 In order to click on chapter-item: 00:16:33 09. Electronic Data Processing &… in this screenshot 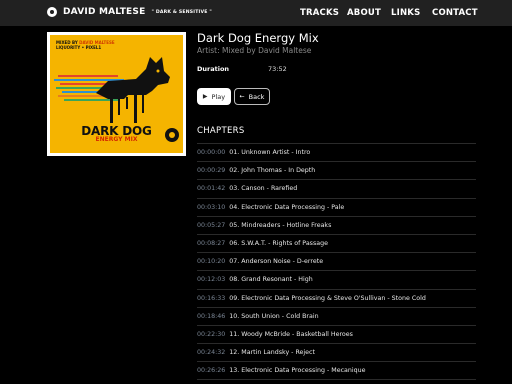, I will do `click(336, 299)`.